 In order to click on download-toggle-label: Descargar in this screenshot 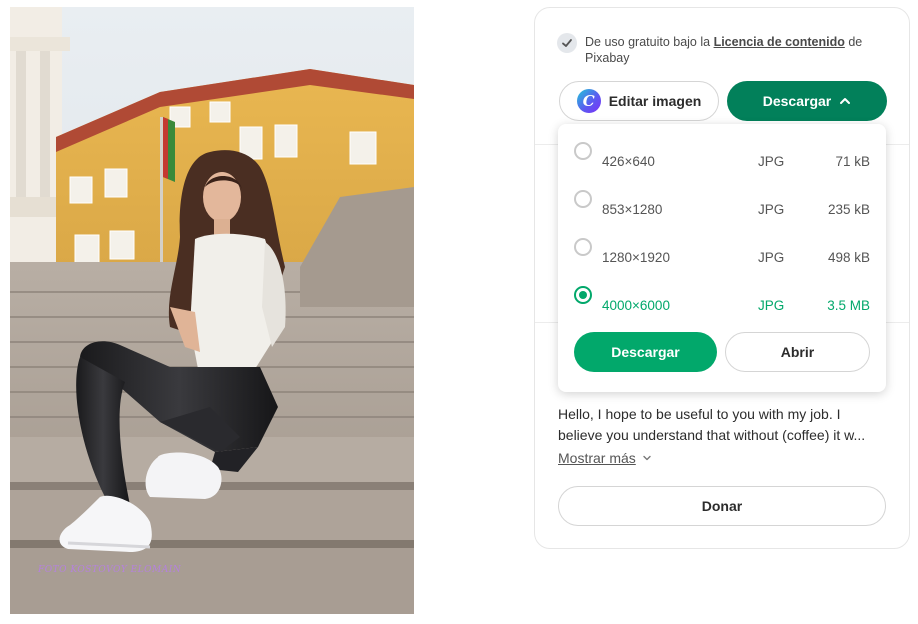, I will do `click(797, 101)`.